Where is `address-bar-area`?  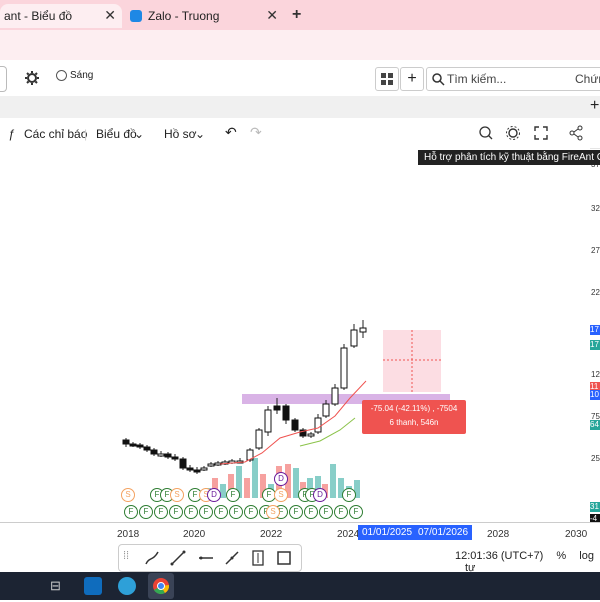
address-bar-area is located at coordinates (300, 45).